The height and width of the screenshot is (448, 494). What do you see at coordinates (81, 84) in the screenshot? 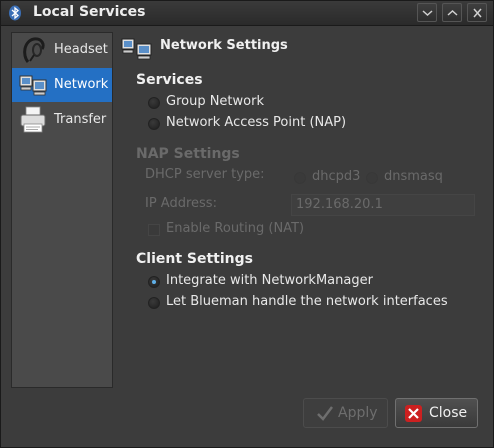
I see `sidebar-item-label: Network` at bounding box center [81, 84].